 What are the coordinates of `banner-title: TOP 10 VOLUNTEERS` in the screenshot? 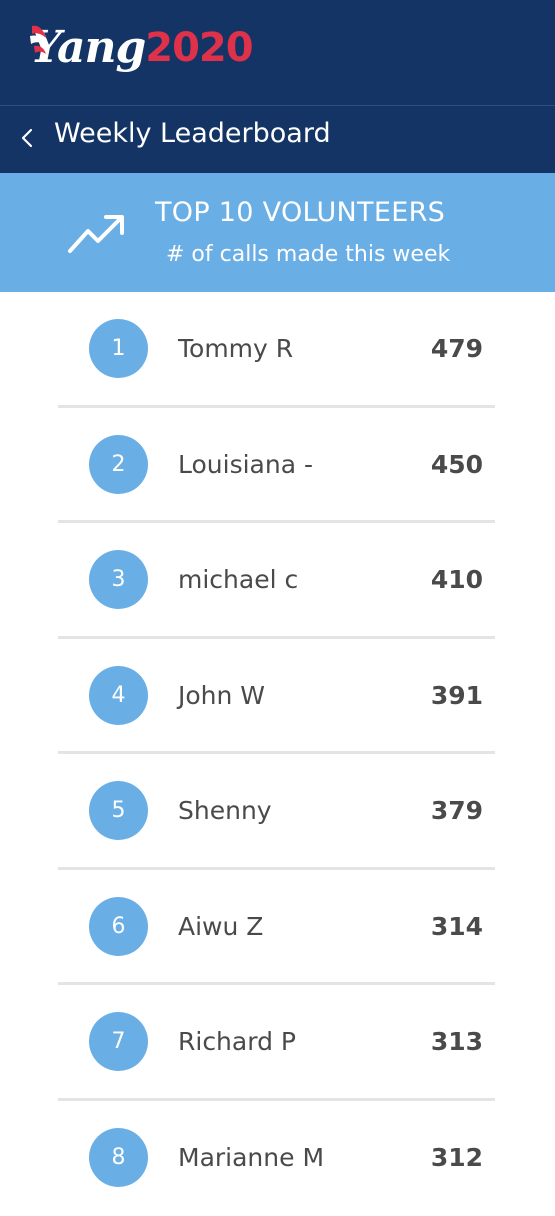 It's located at (300, 212).